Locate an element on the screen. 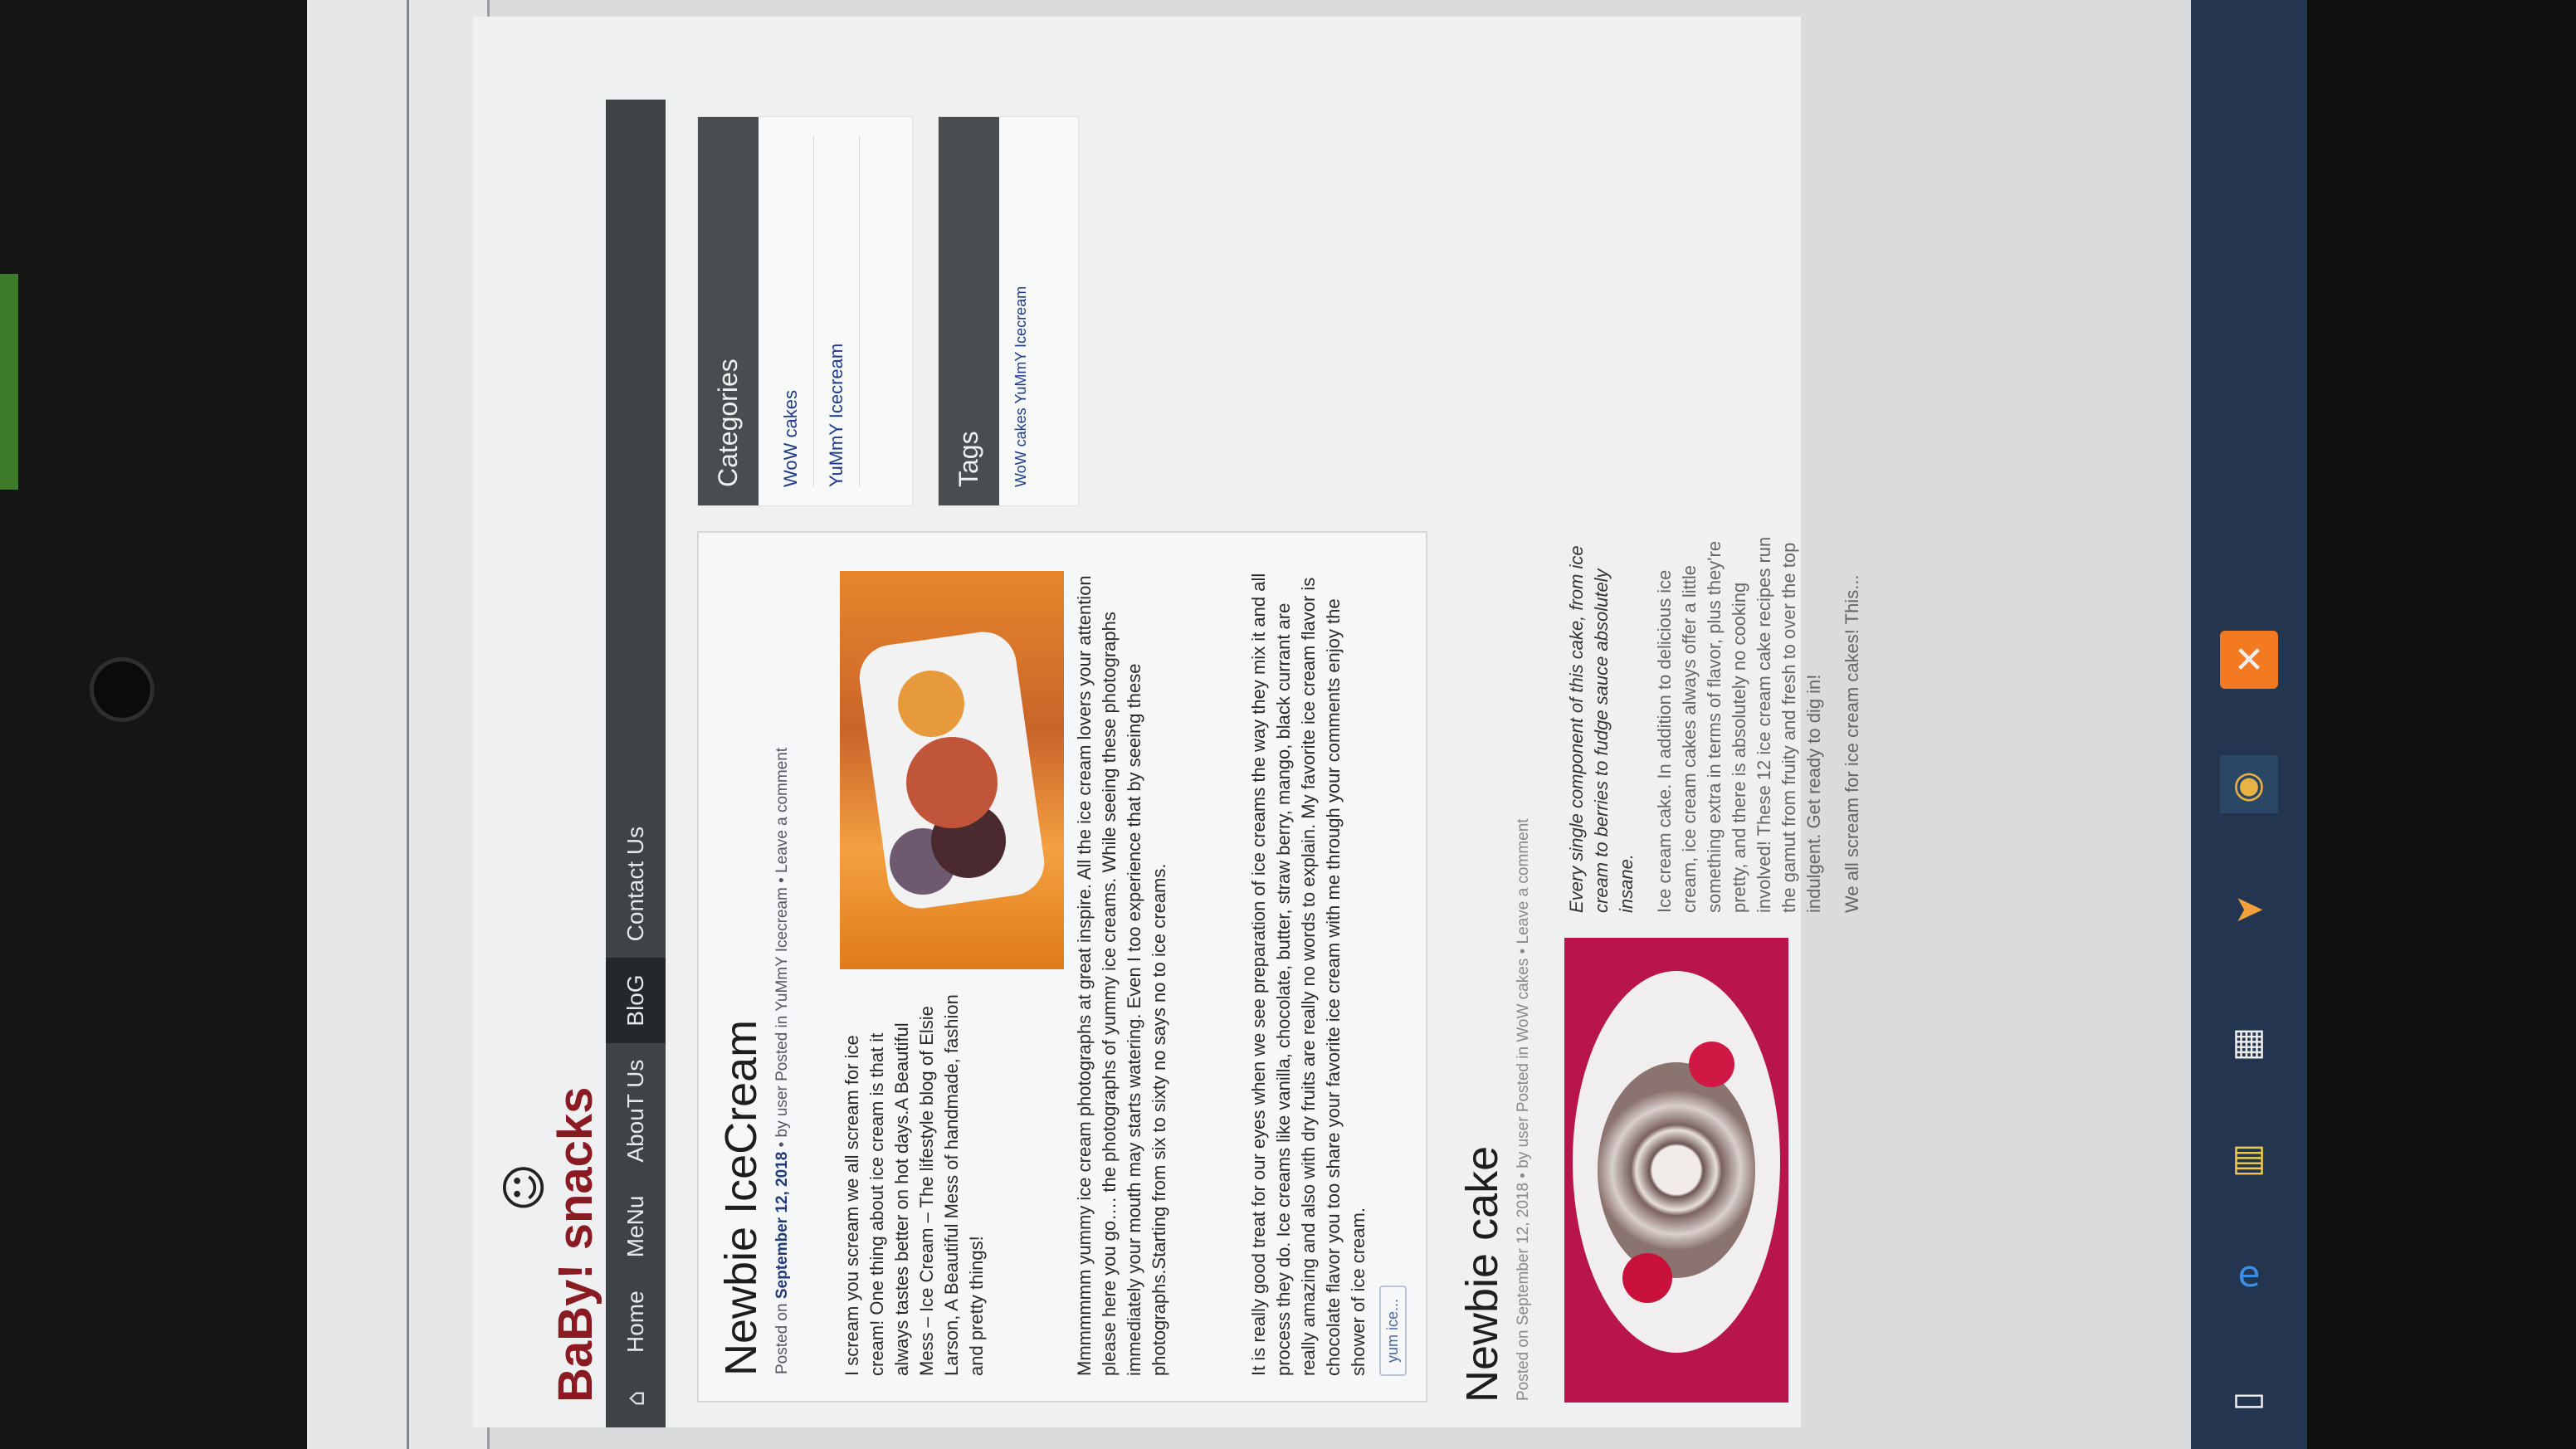 The width and height of the screenshot is (2576, 1449). webcam is located at coordinates (122, 689).